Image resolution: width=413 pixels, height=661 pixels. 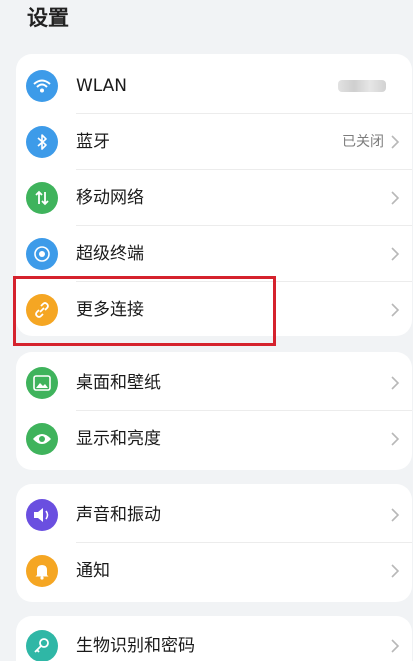 I want to click on security-card: 生物识别和密码, so click(x=214, y=638).